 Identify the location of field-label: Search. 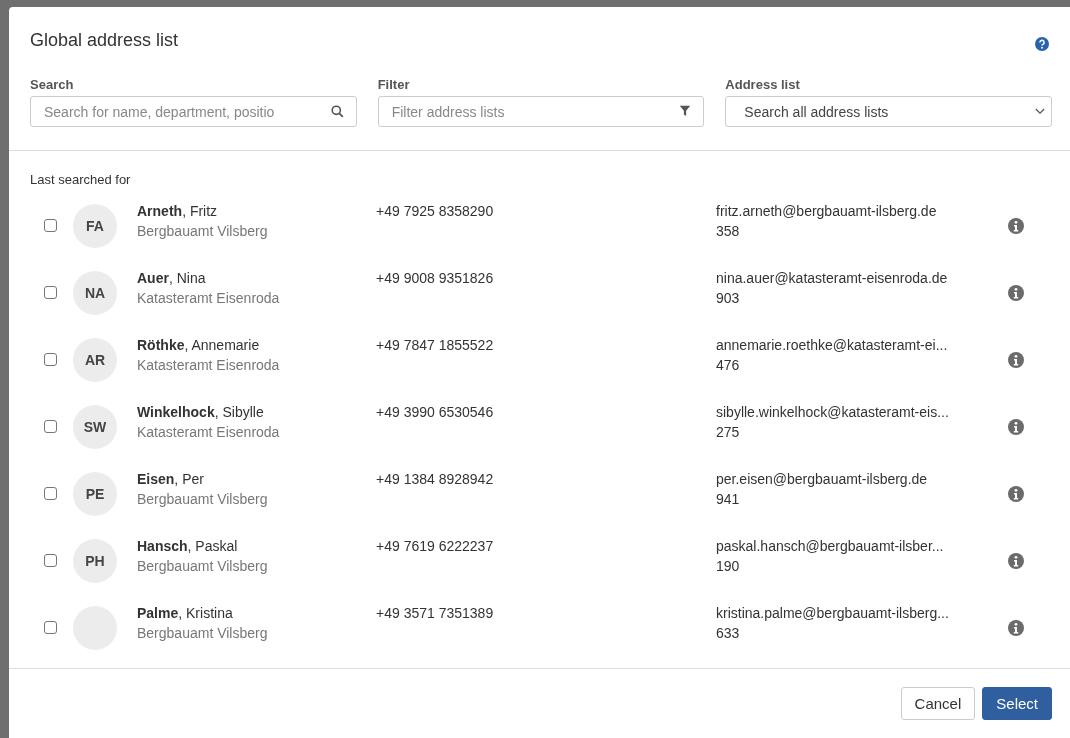
(52, 84).